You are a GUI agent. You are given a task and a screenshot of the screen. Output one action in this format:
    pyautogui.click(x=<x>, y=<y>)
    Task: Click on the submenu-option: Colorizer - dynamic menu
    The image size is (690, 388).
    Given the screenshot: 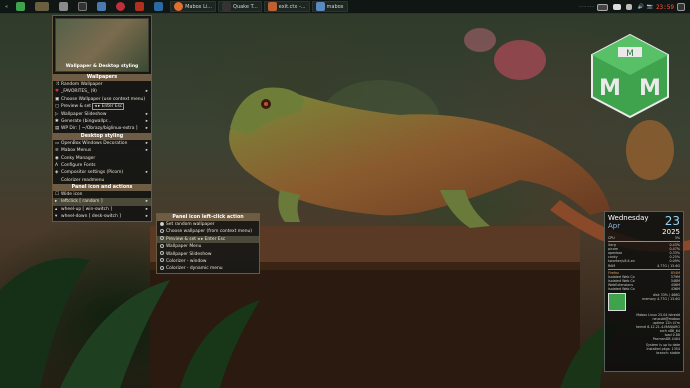 What is the action you would take?
    pyautogui.click(x=208, y=268)
    